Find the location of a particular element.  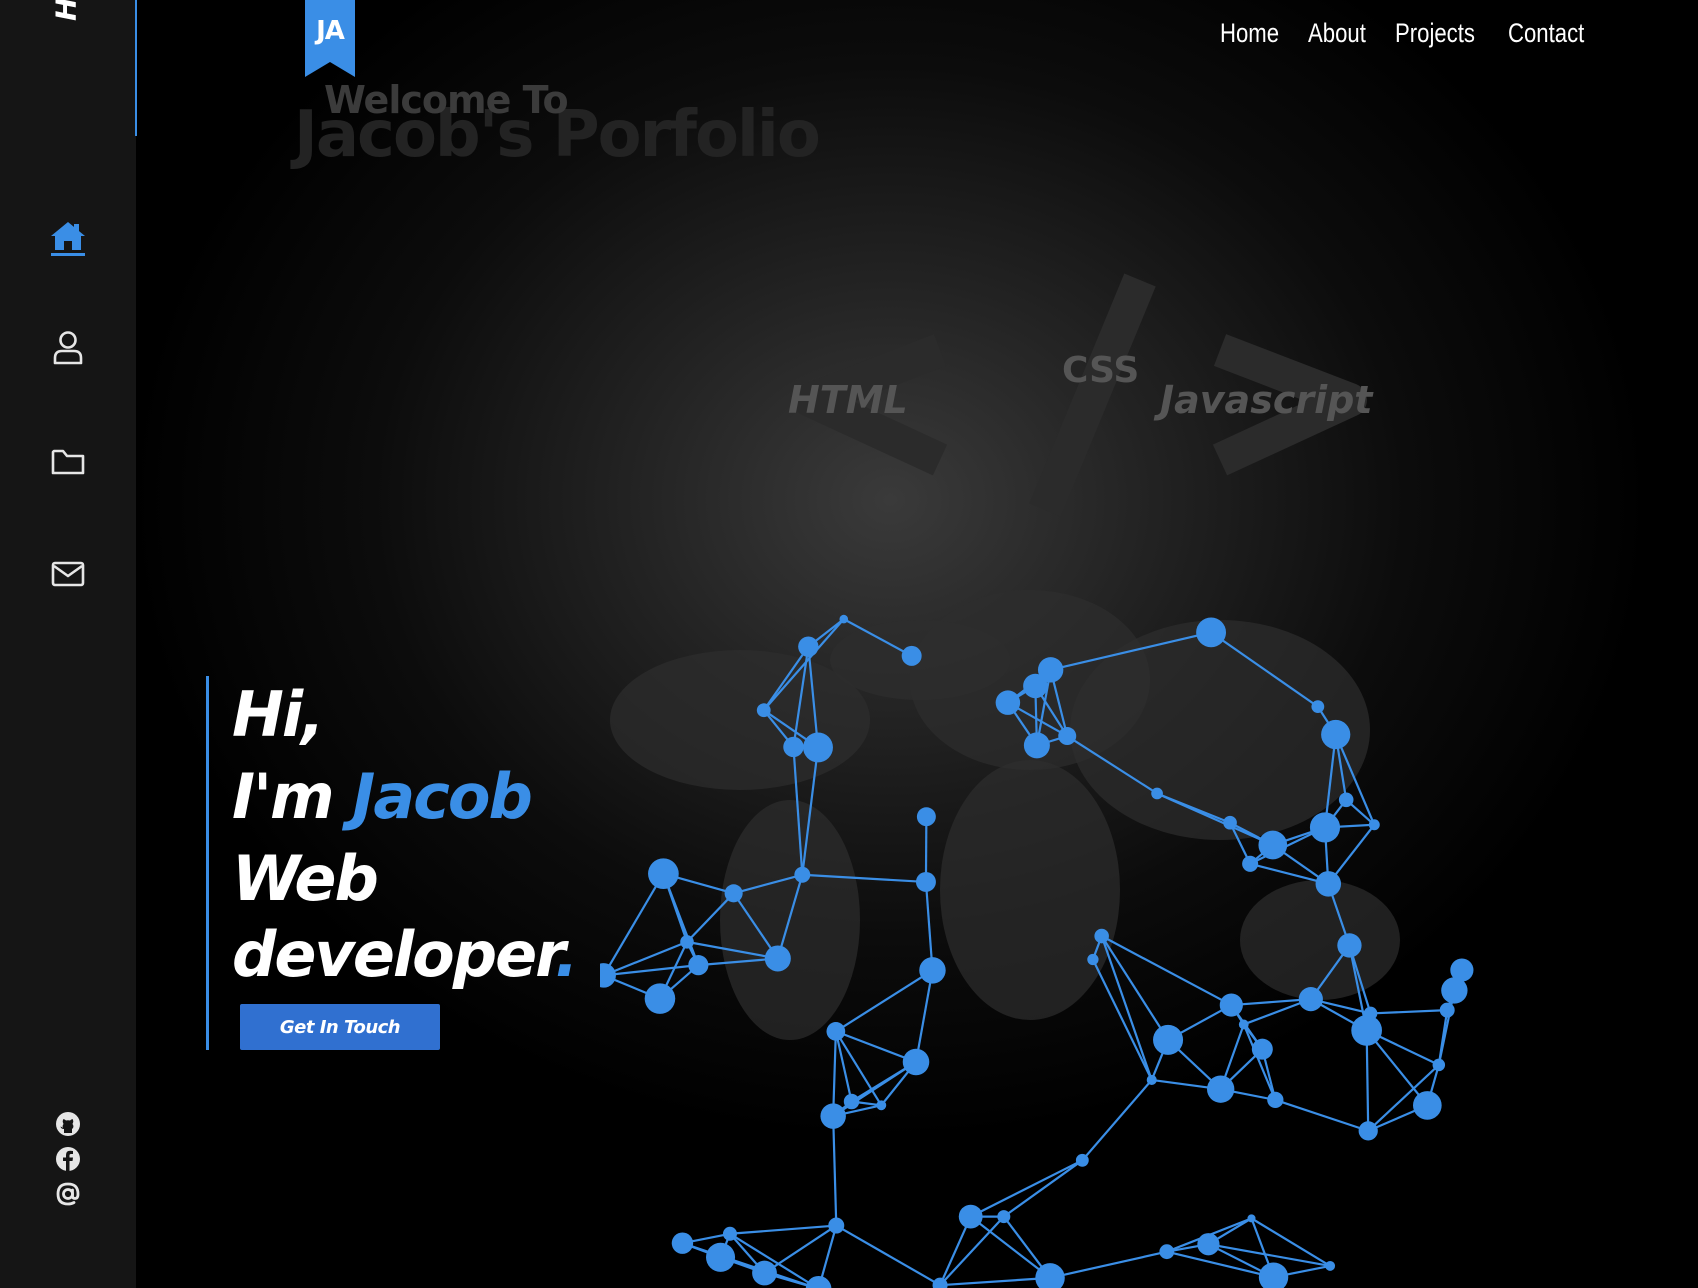

at-sign-icon is located at coordinates (68, 1194).